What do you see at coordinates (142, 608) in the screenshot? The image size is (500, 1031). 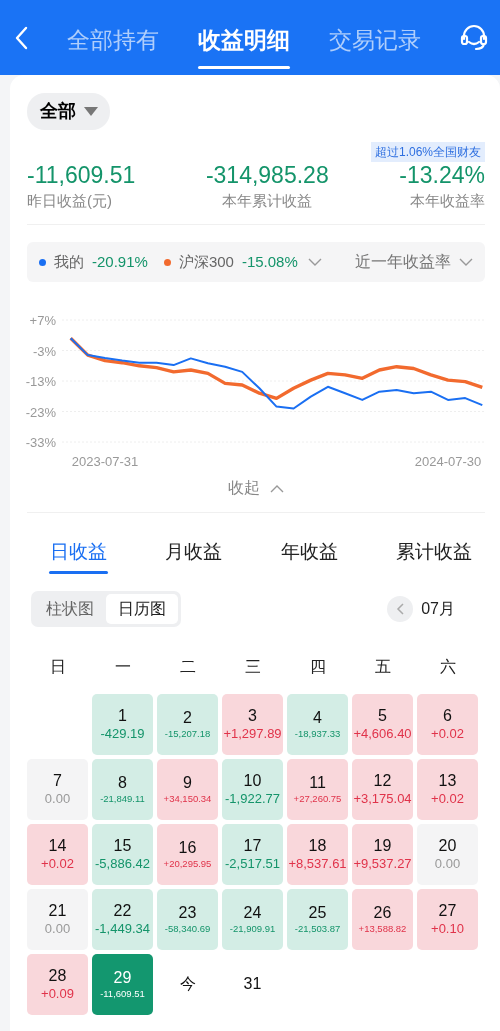 I see `view-toggle: 日历图` at bounding box center [142, 608].